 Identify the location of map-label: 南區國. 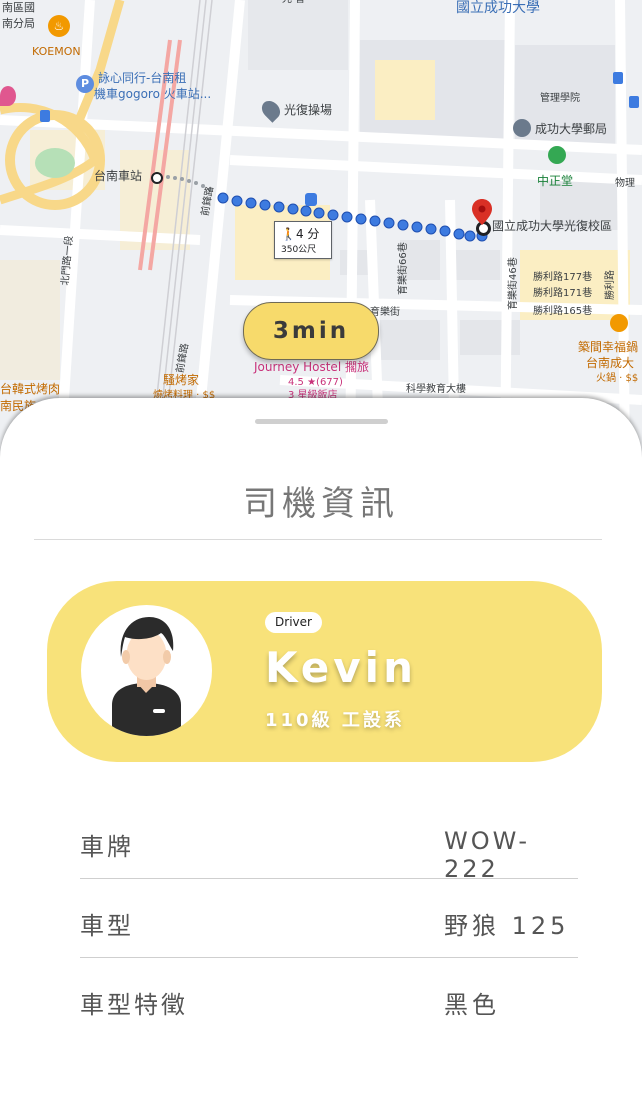
(18, 7).